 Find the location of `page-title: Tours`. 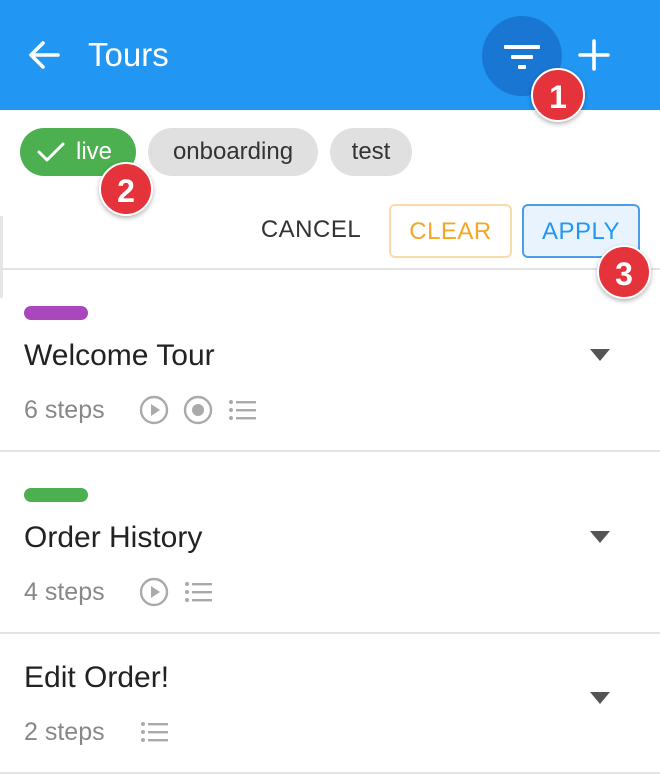

page-title: Tours is located at coordinates (128, 54).